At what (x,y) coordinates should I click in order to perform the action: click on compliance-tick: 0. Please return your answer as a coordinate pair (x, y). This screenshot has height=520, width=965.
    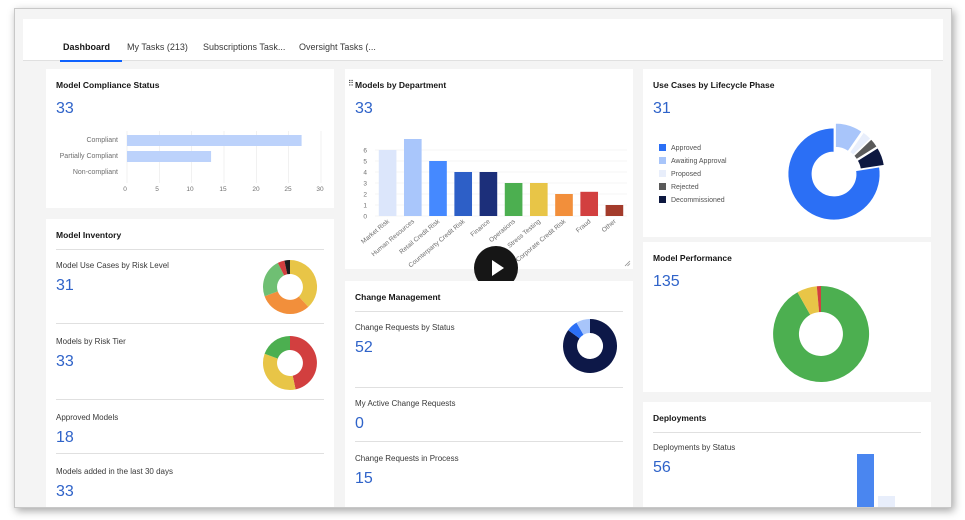
    Looking at the image, I should click on (125, 189).